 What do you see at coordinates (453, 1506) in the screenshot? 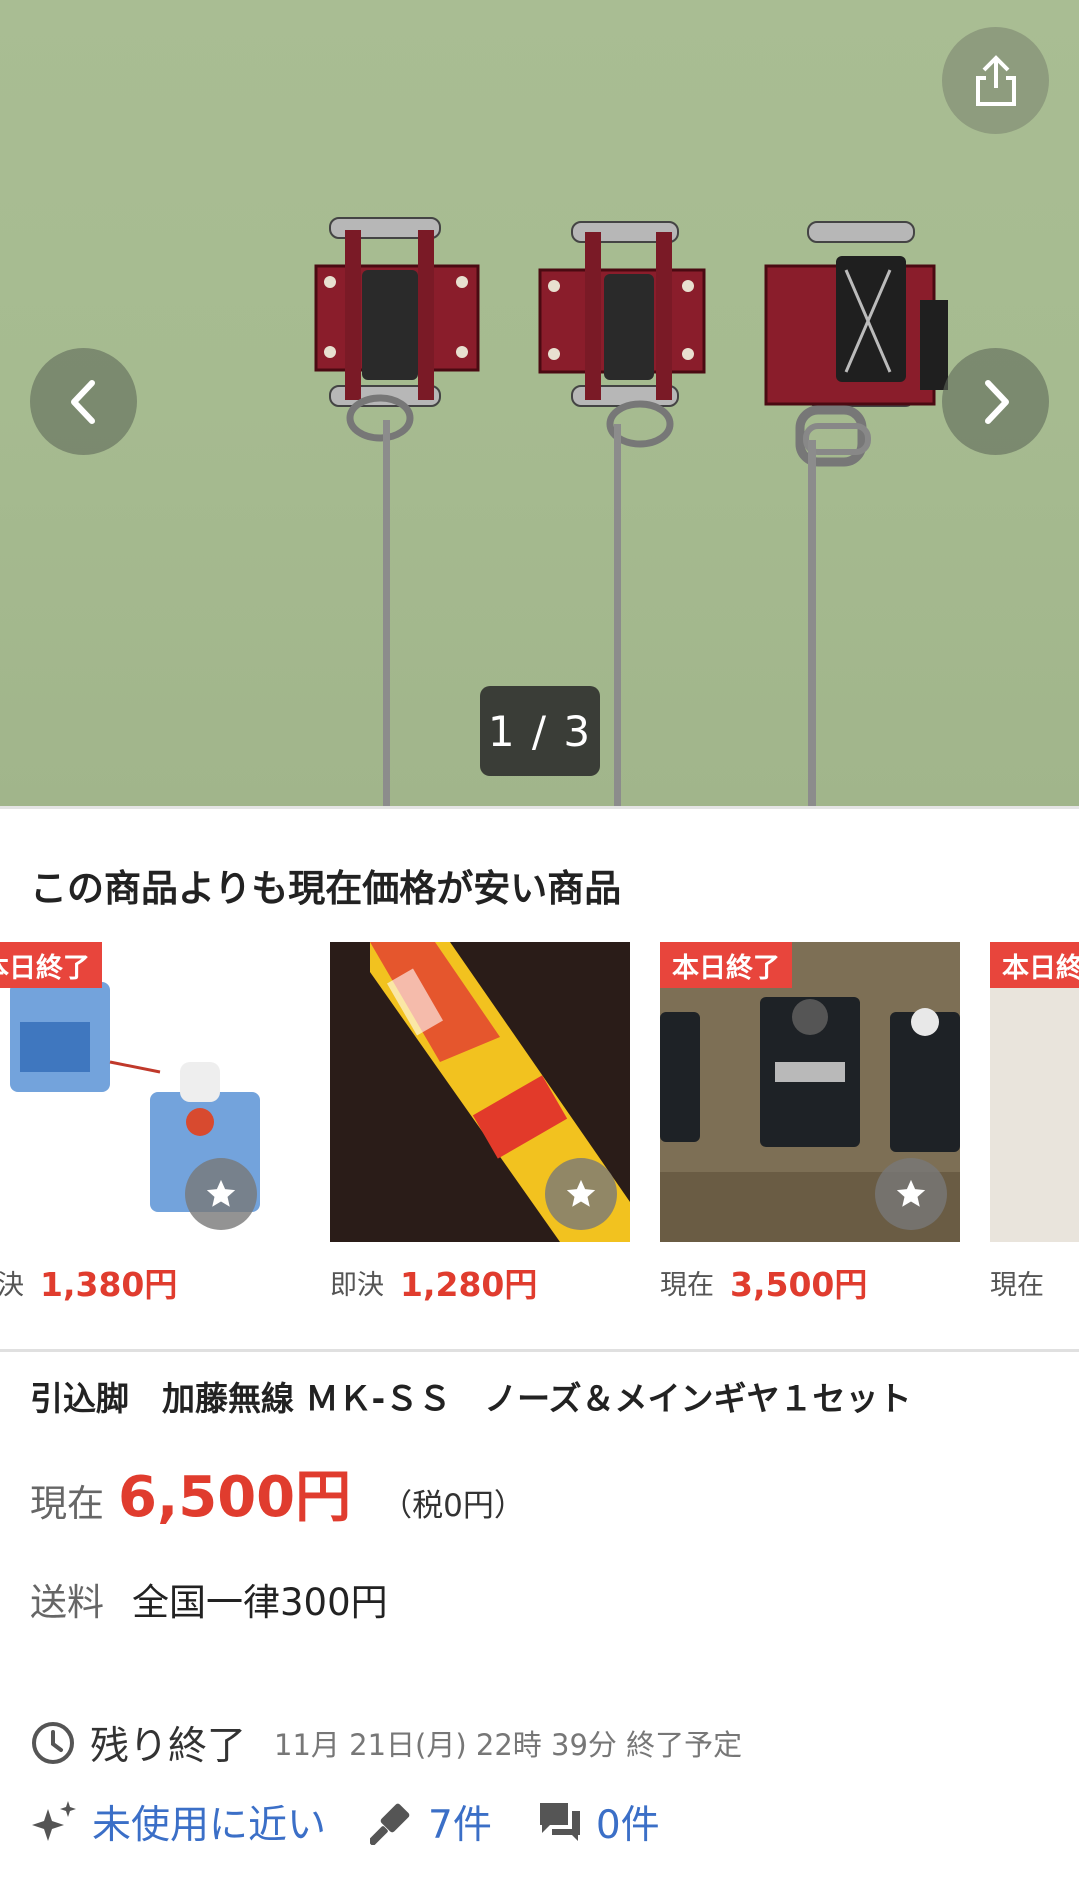
I see `tax-amount: （税0円）` at bounding box center [453, 1506].